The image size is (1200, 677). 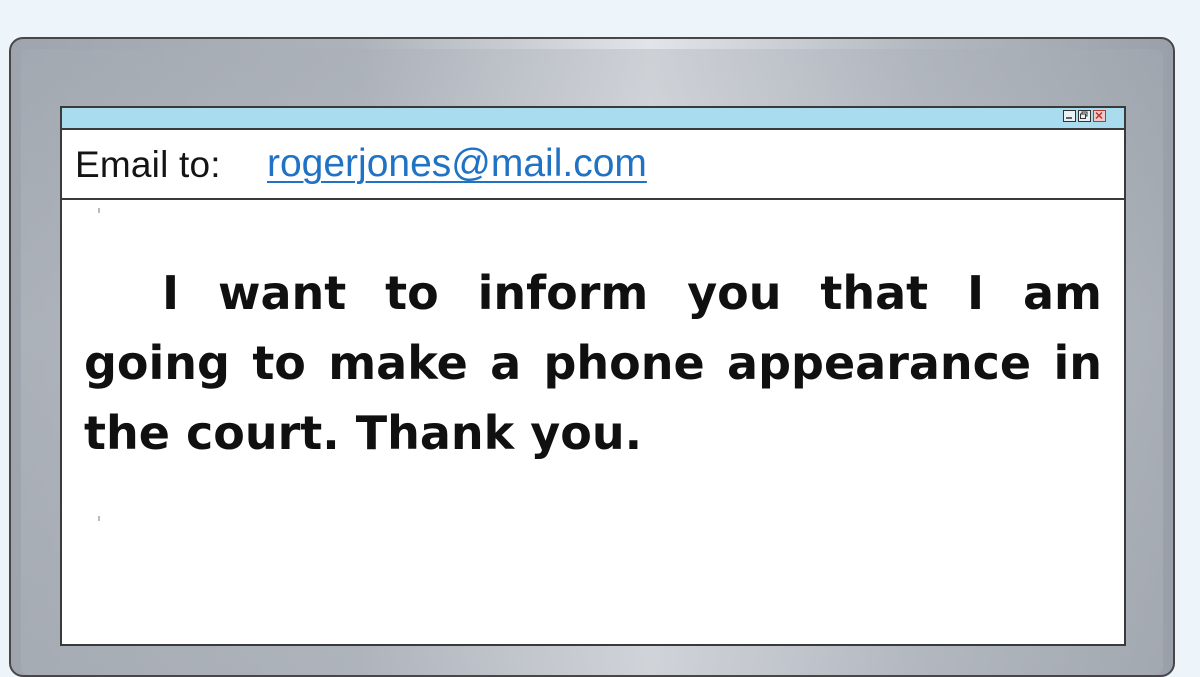 I want to click on window-controls, so click(x=1084, y=116).